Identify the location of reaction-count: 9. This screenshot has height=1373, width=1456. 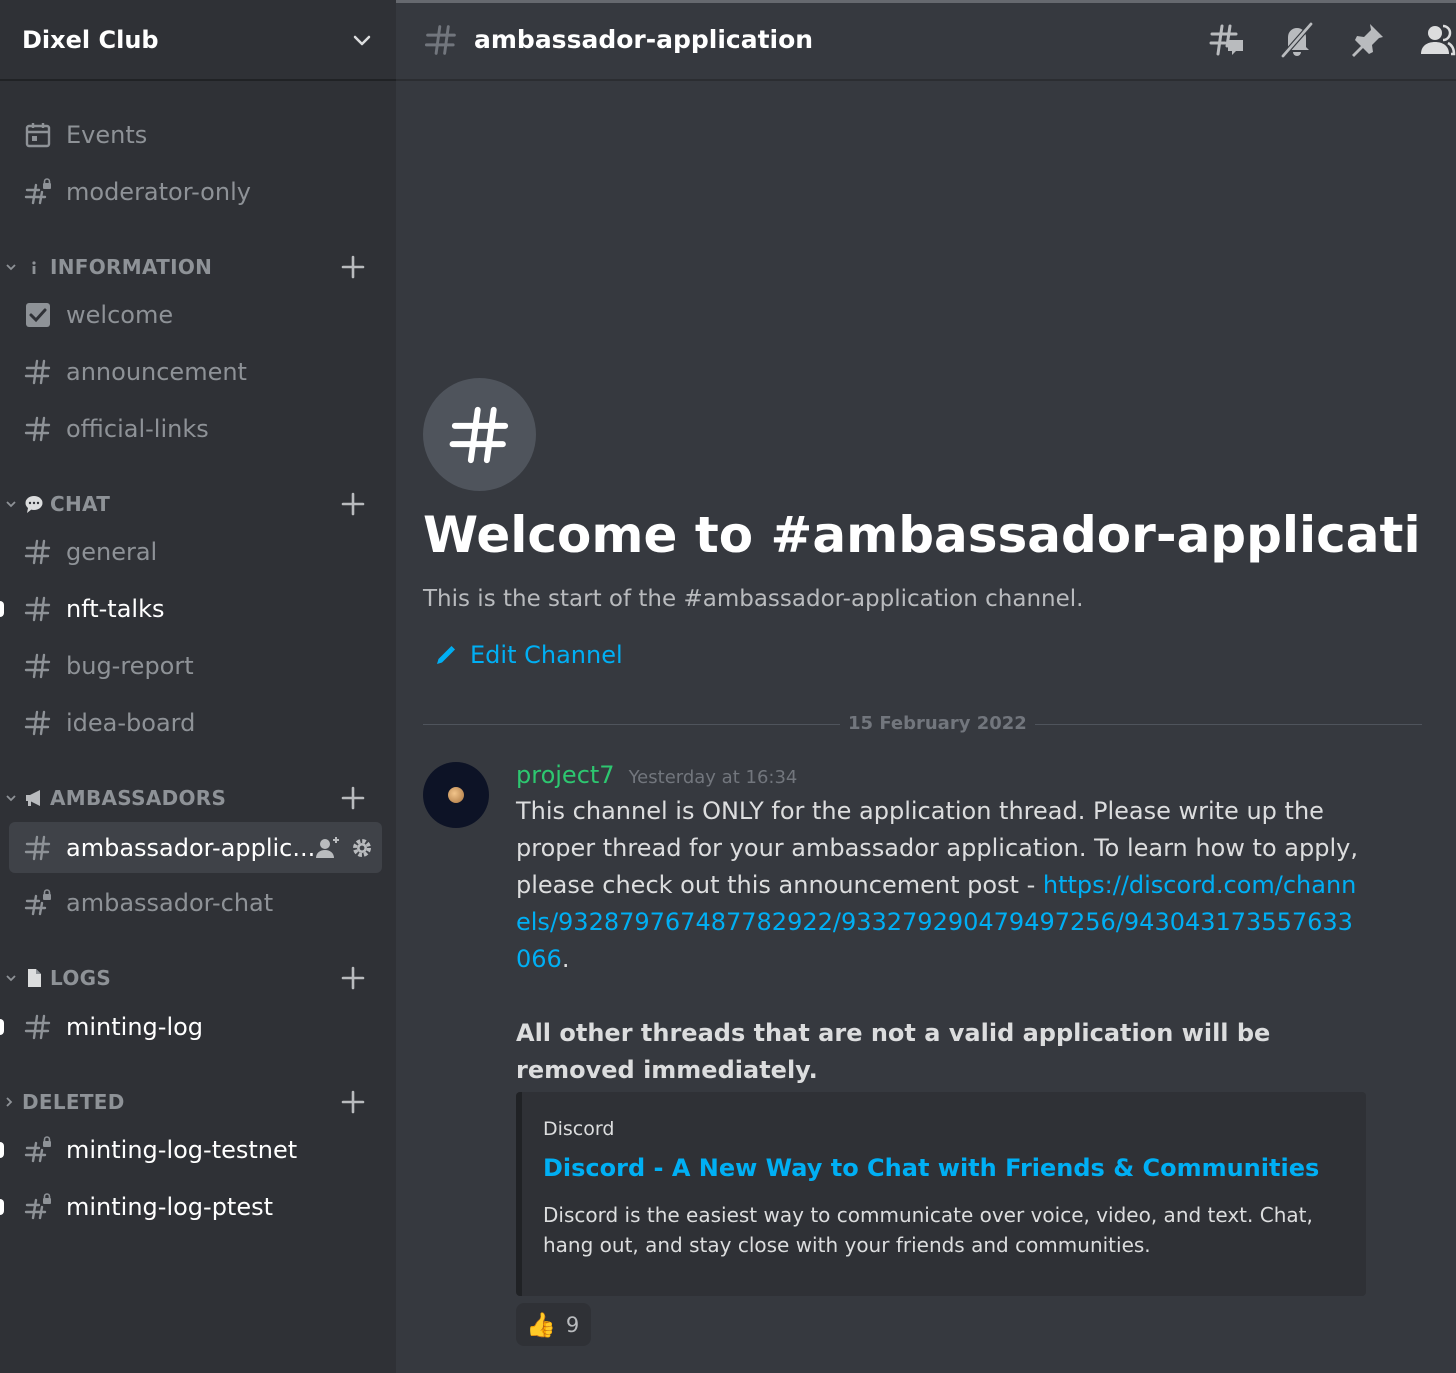
(572, 1324).